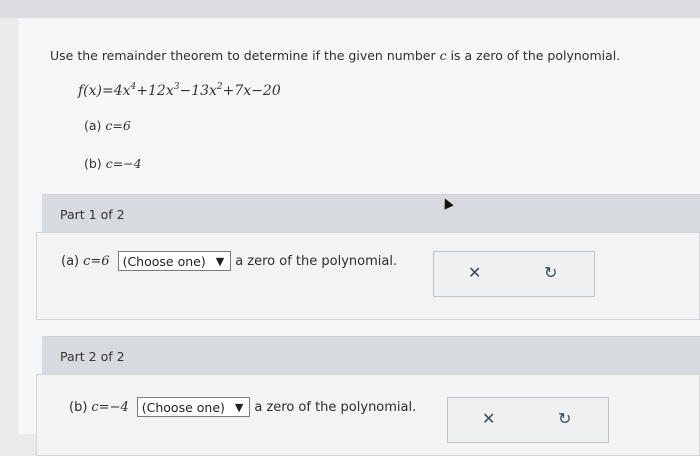 This screenshot has height=456, width=700. What do you see at coordinates (113, 163) in the screenshot?
I see `item-b: (b) c=−4` at bounding box center [113, 163].